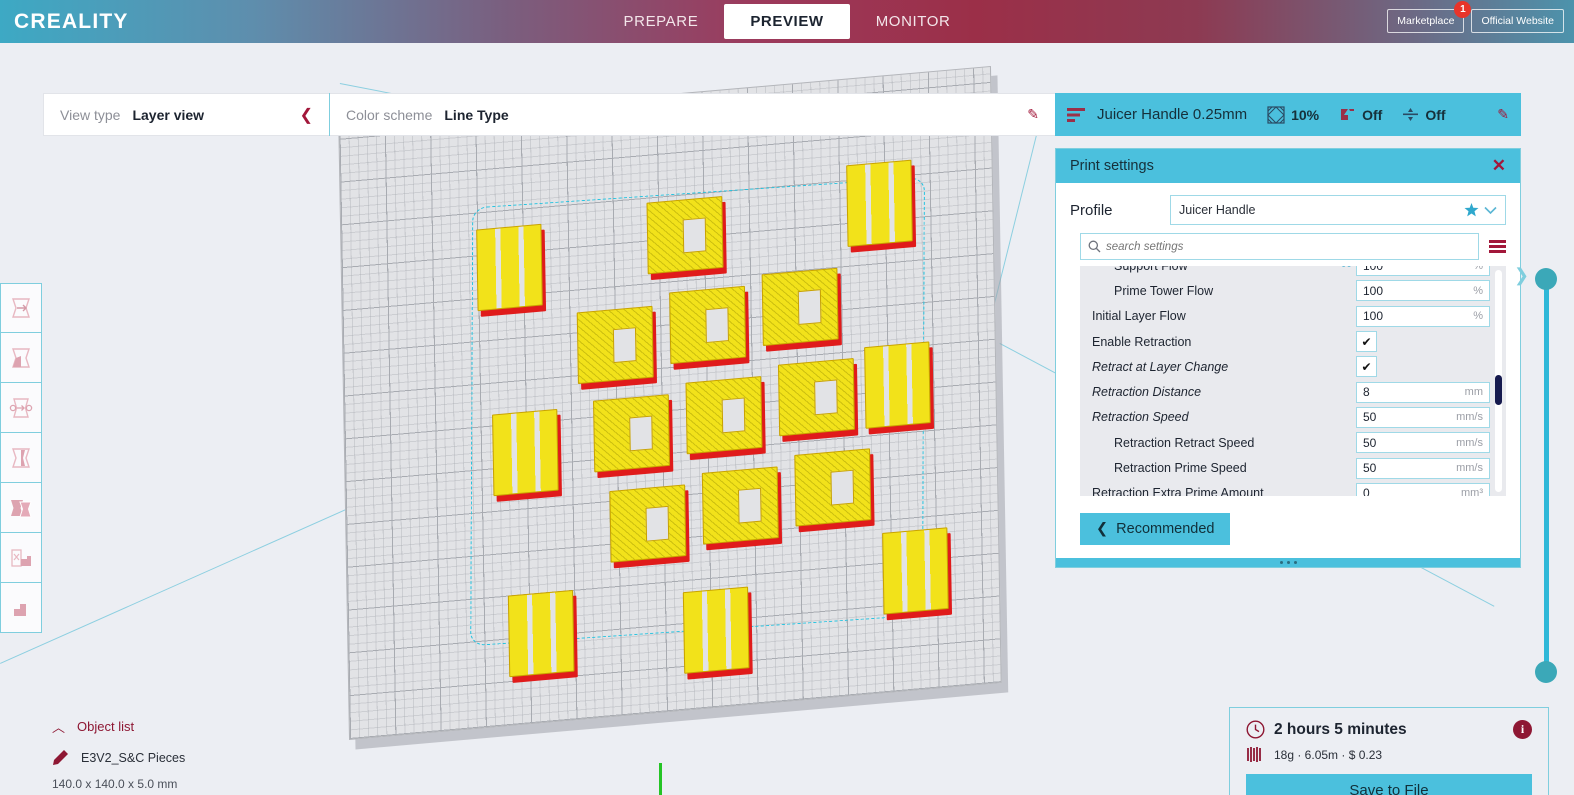 The height and width of the screenshot is (795, 1574). I want to click on setting-value-field: 0 mm³, so click(1423, 489).